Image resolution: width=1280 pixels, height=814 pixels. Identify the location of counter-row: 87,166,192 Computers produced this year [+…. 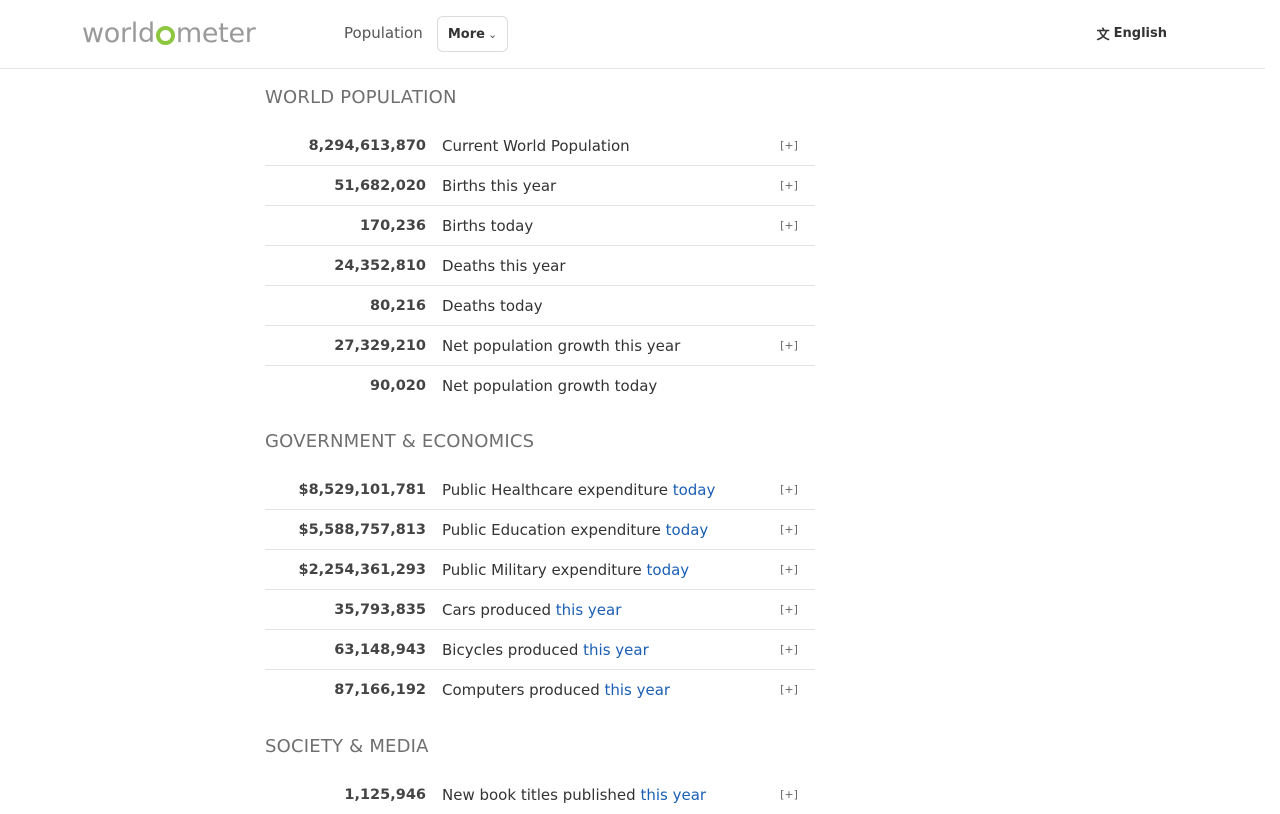
(540, 689).